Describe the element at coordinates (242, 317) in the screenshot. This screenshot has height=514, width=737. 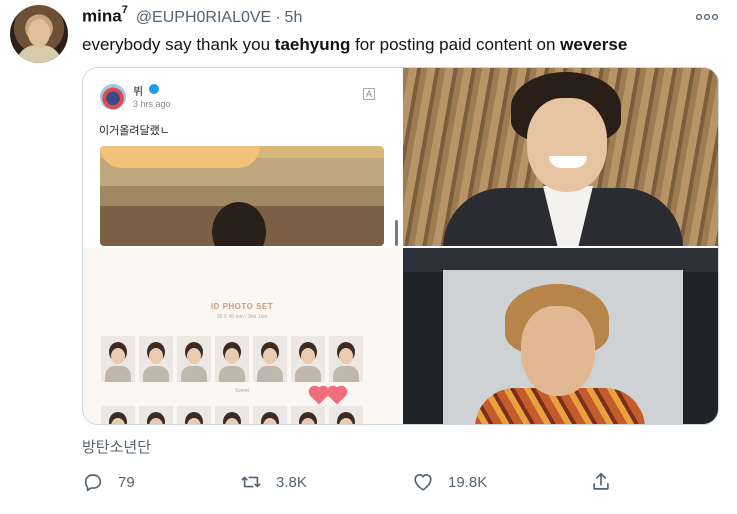
I see `id-photo-set-subtitle: 35 X 45 mm / 3ea 1set` at that location.